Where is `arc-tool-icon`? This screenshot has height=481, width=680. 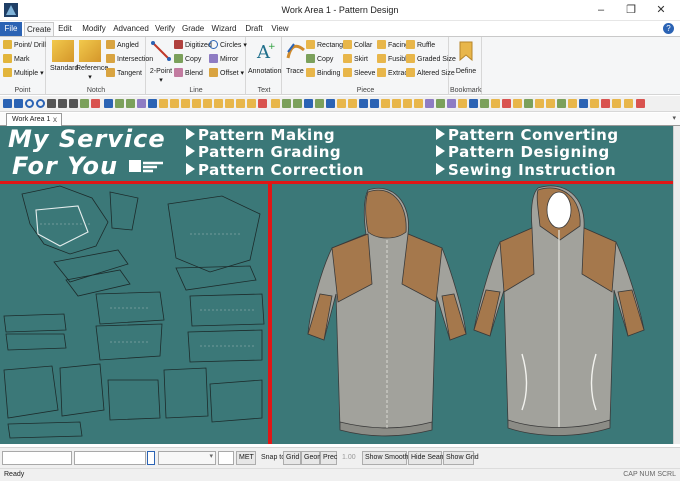
arc-tool-icon is located at coordinates (152, 103).